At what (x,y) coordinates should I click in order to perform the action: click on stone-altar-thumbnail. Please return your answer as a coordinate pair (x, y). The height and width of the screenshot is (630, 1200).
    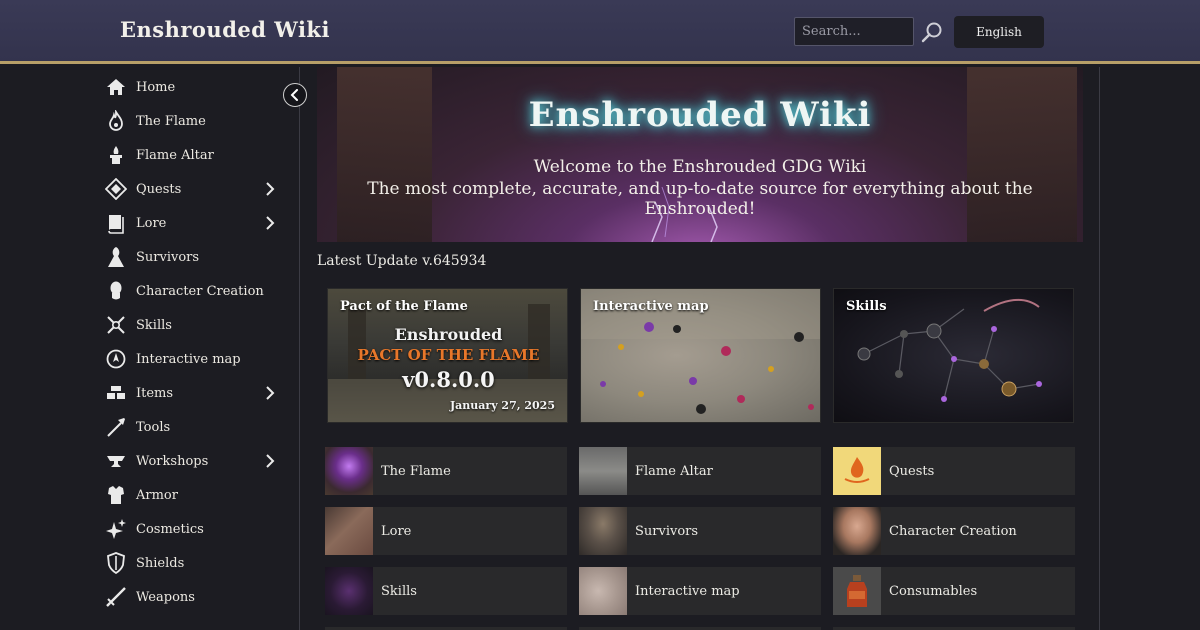
    Looking at the image, I should click on (603, 471).